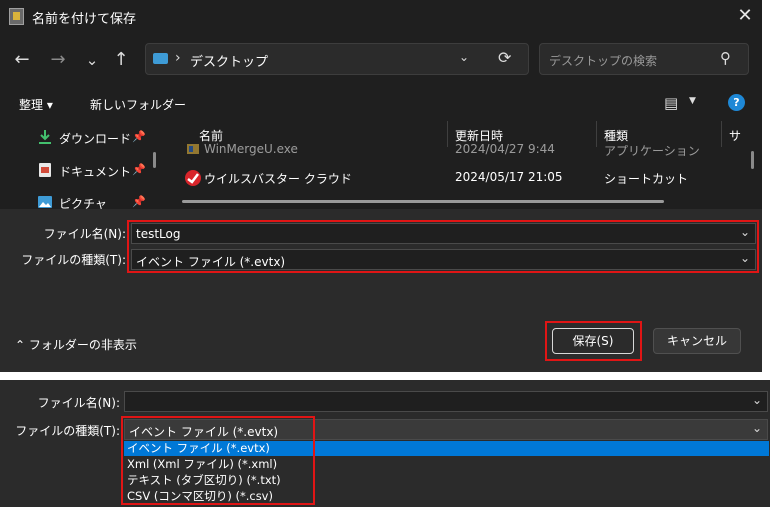 The image size is (770, 507). What do you see at coordinates (446, 401) in the screenshot?
I see `filename-field: ⌄` at bounding box center [446, 401].